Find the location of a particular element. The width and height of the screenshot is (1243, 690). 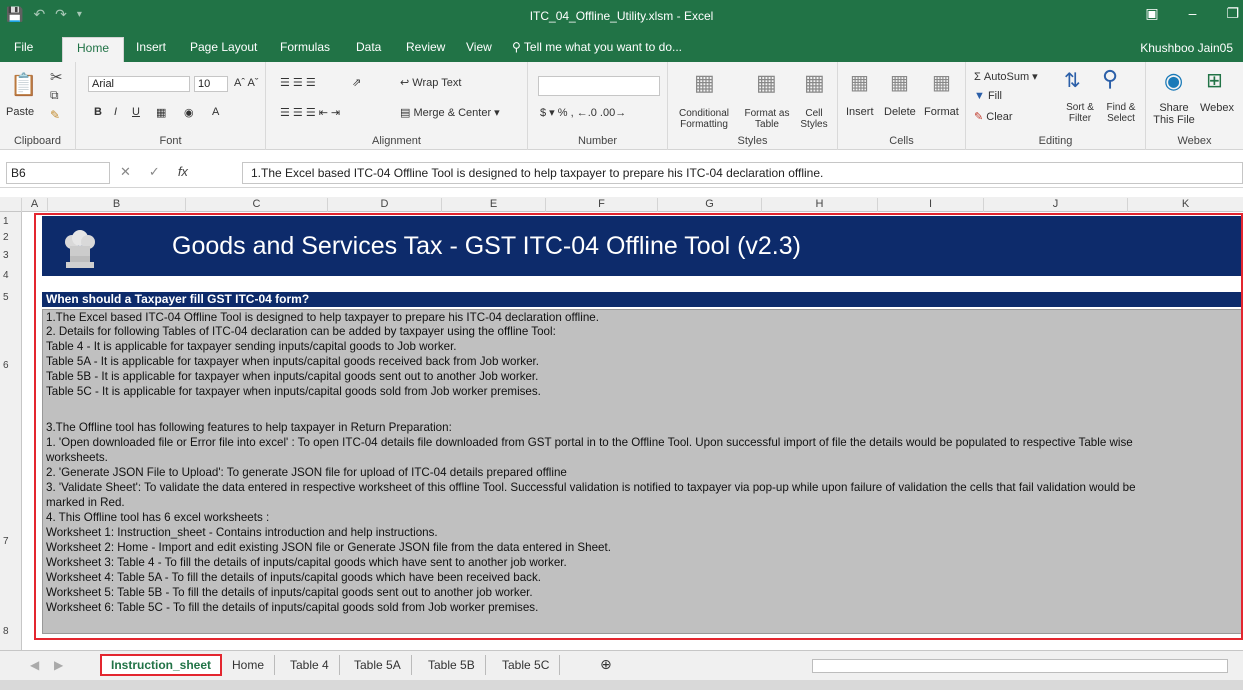

cell-styles-icon: ▦ is located at coordinates (814, 83).